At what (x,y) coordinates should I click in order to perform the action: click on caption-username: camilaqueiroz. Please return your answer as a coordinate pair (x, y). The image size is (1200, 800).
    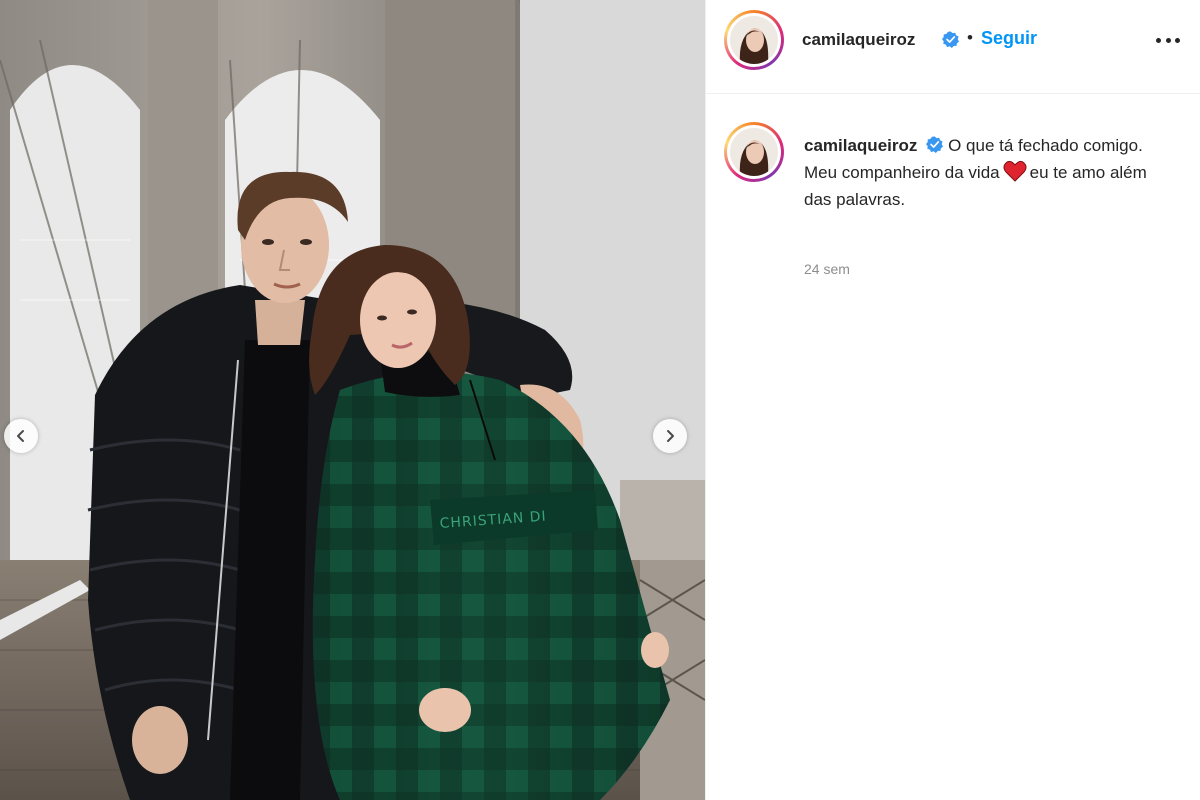
    Looking at the image, I should click on (860, 145).